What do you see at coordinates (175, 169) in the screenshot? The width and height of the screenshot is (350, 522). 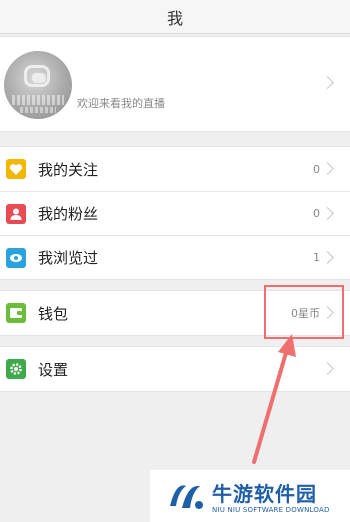 I see `menu-item-following: 我的关注 0` at bounding box center [175, 169].